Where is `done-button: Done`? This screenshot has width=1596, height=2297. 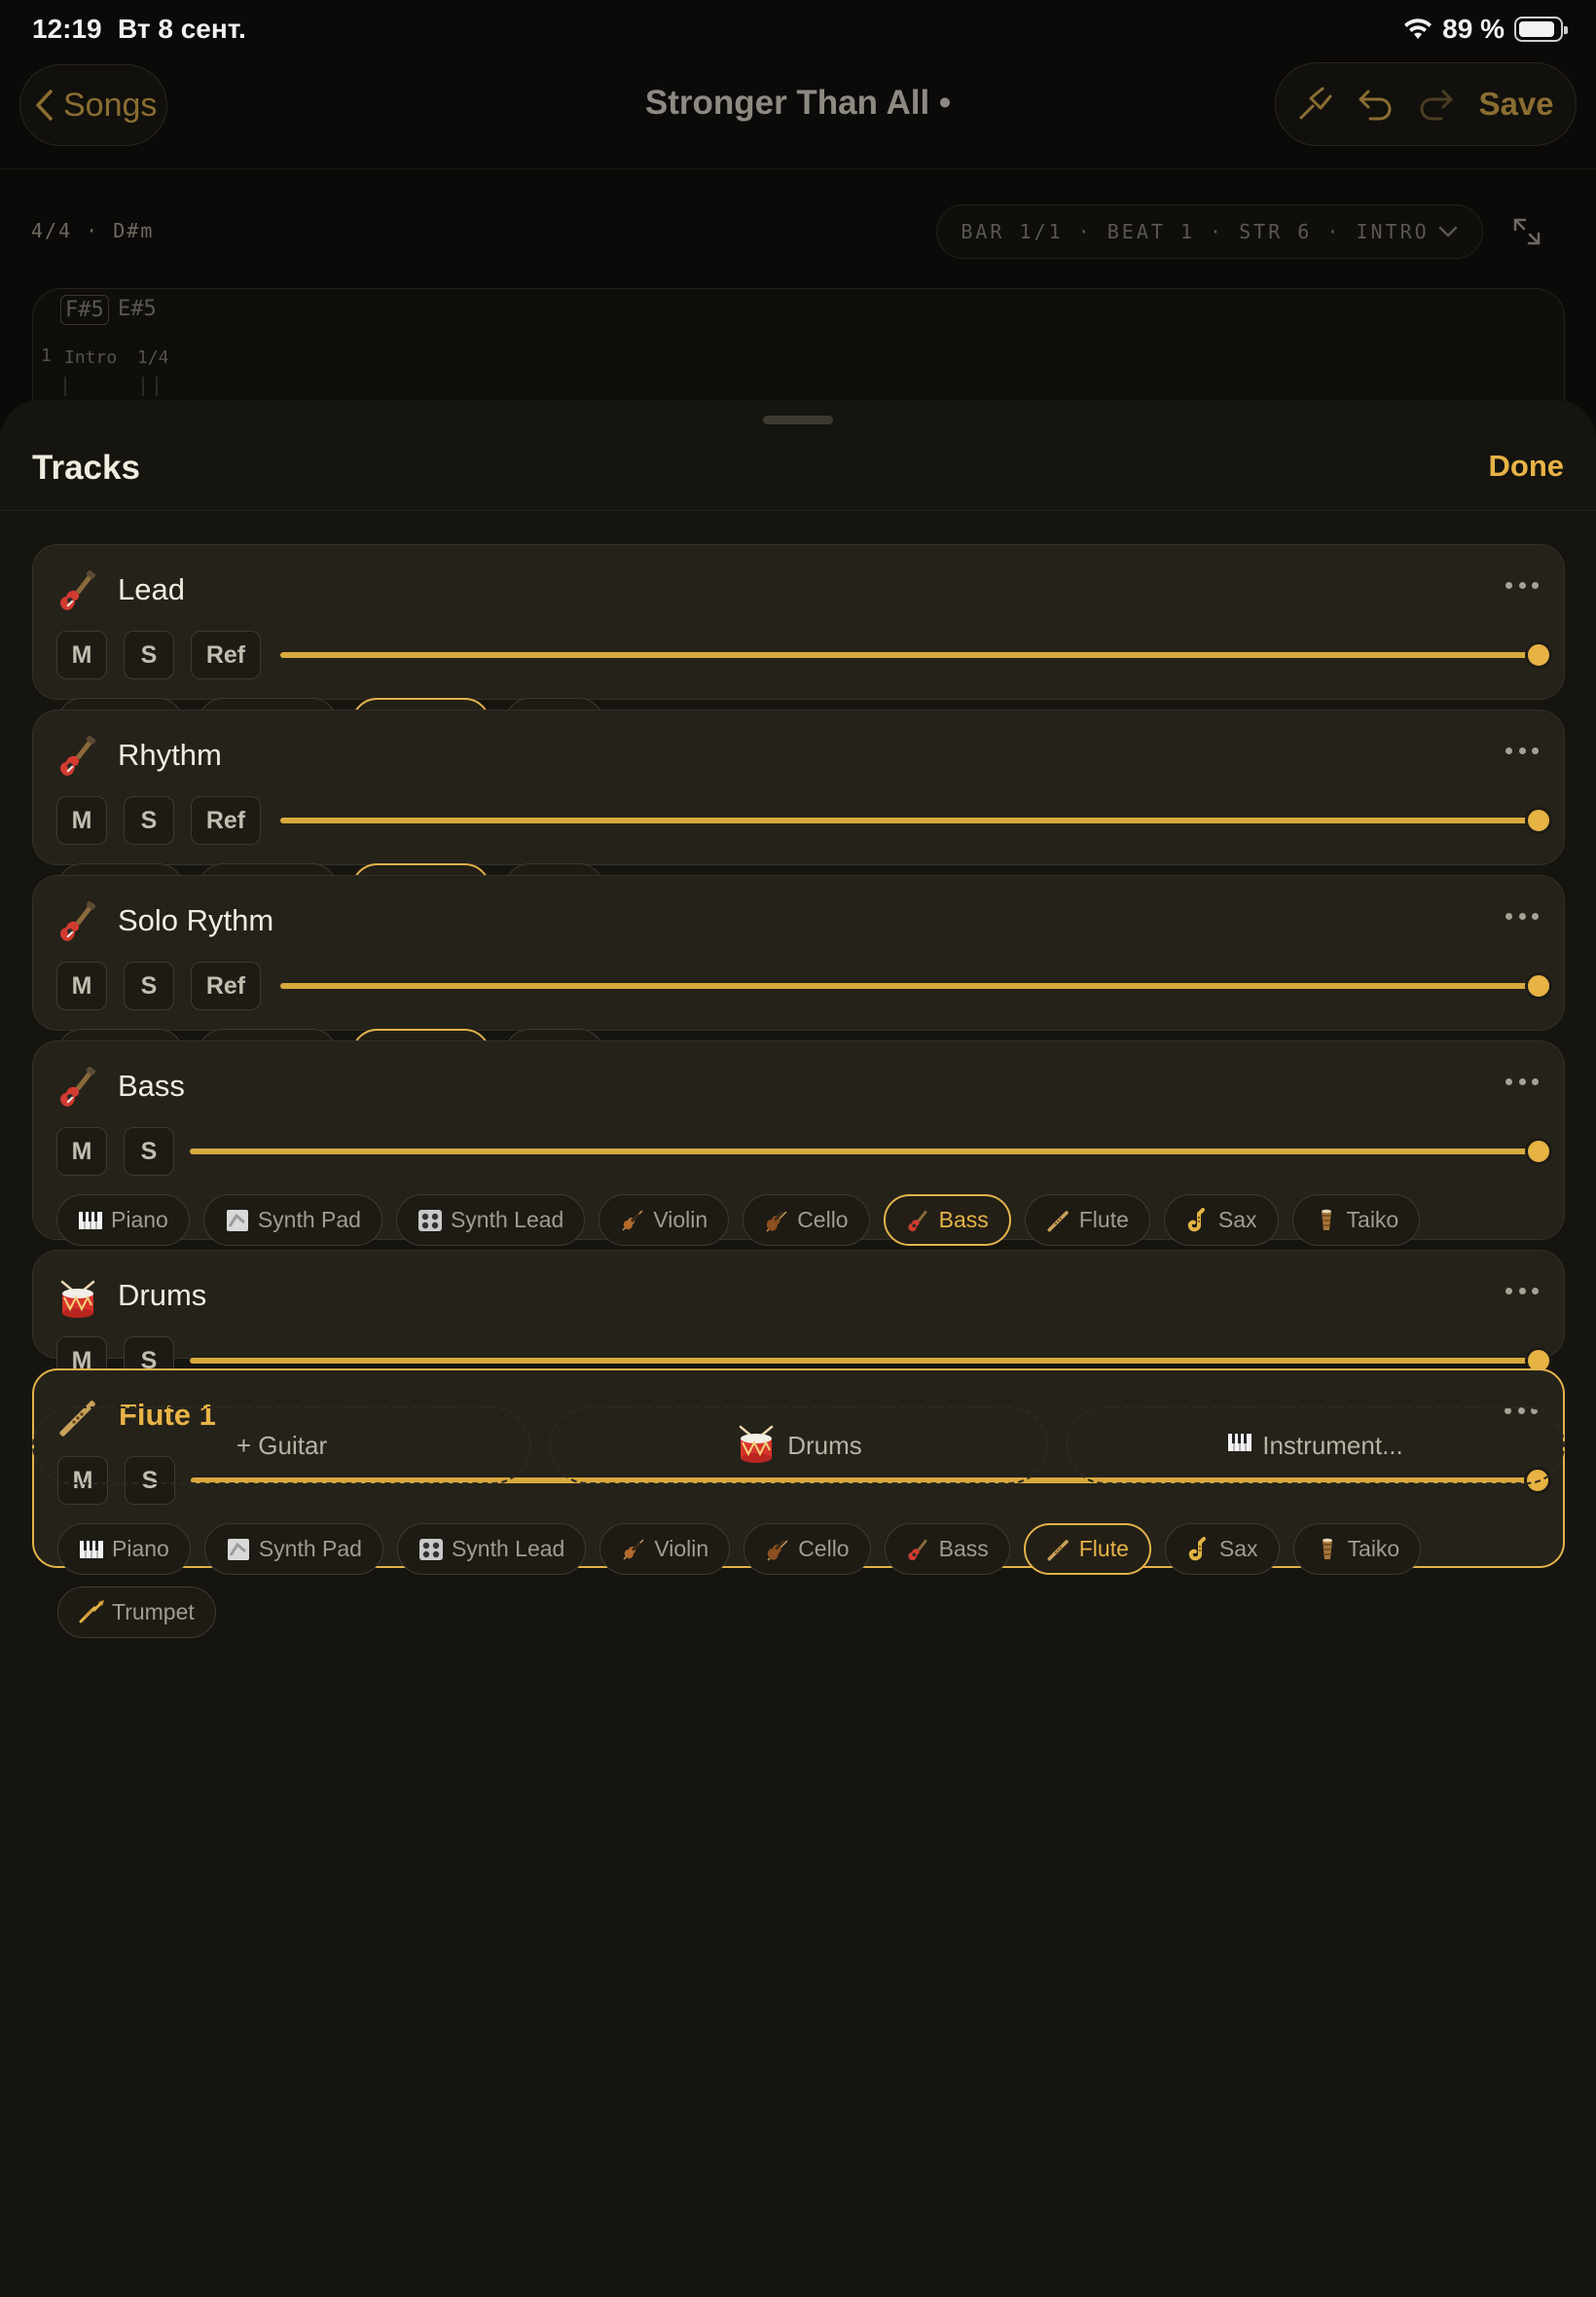 done-button: Done is located at coordinates (1527, 467).